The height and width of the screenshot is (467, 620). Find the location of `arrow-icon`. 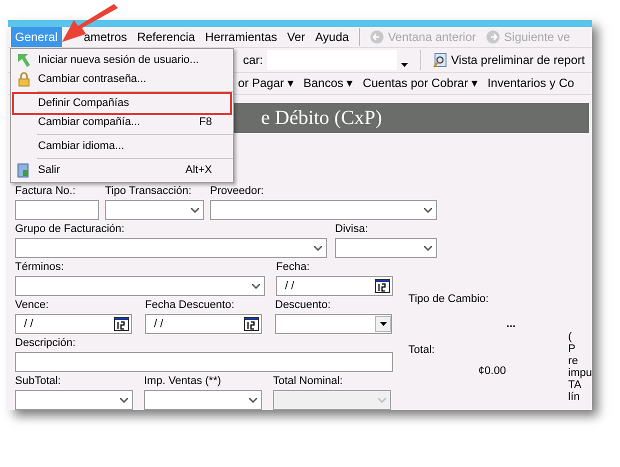

arrow-icon is located at coordinates (24, 60).